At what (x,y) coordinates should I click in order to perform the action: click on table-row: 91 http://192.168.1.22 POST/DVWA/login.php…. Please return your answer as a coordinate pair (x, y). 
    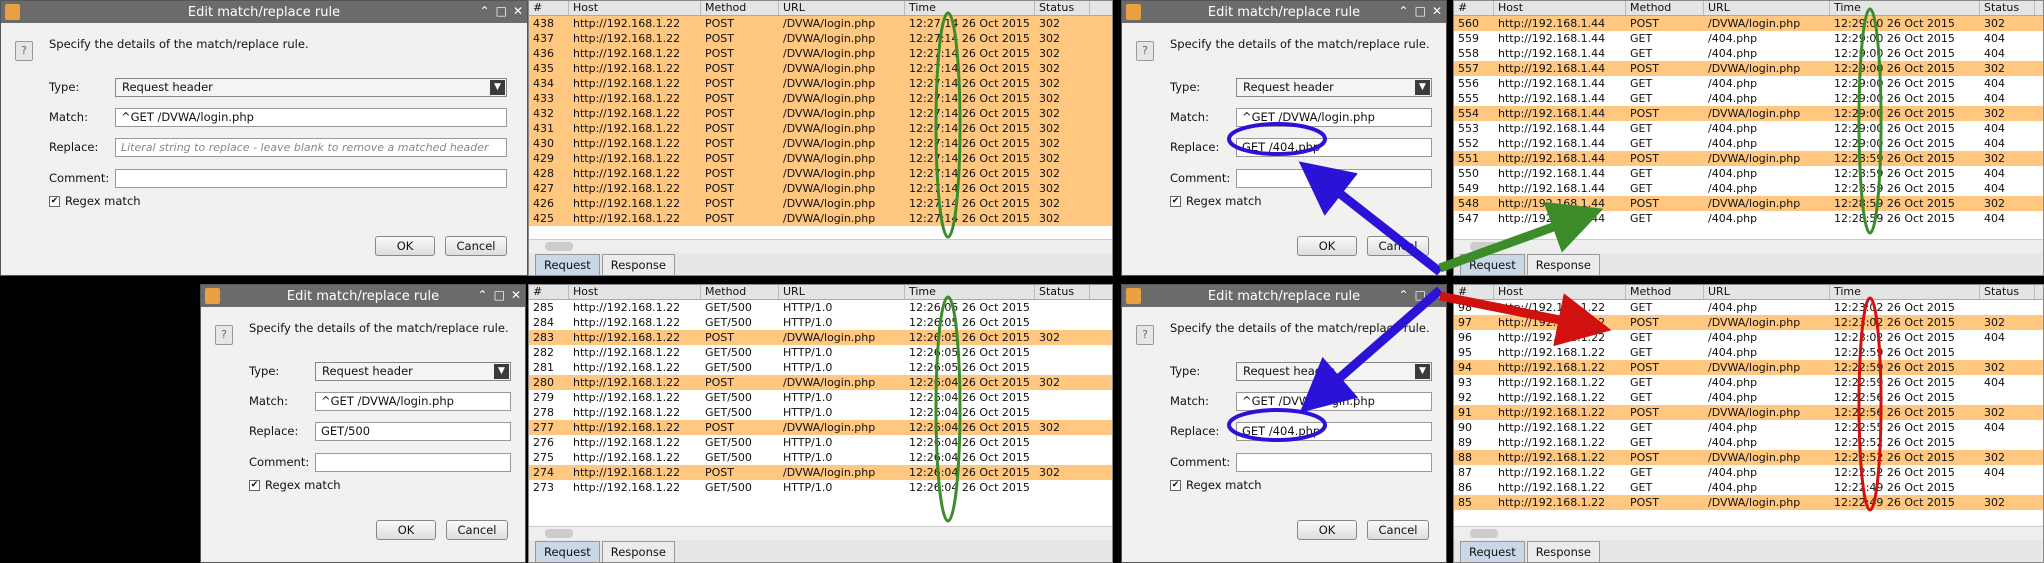
    Looking at the image, I should click on (1748, 412).